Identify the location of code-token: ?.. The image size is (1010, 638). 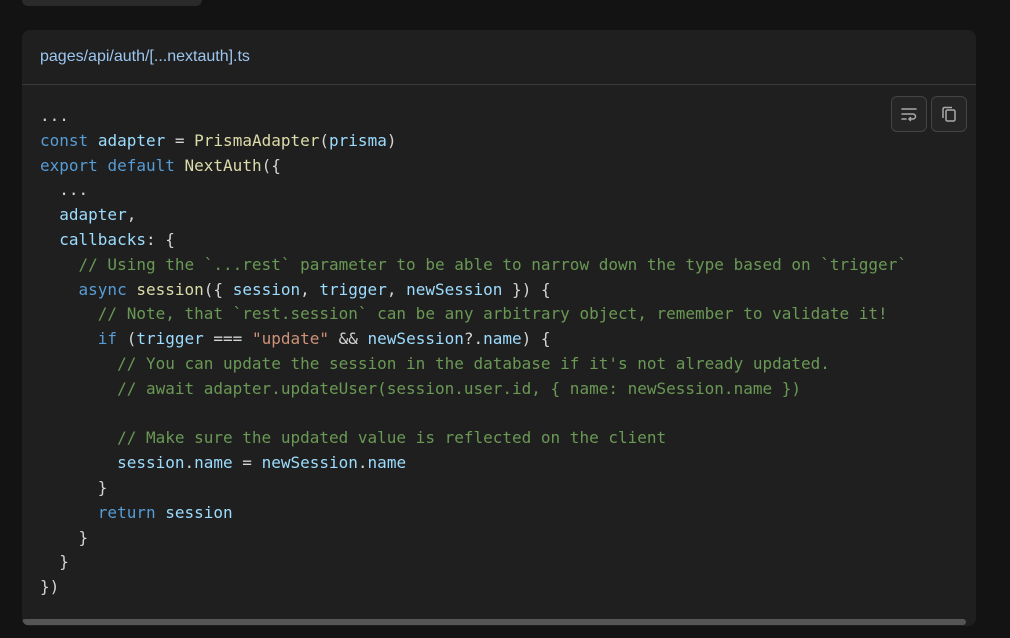
(473, 339).